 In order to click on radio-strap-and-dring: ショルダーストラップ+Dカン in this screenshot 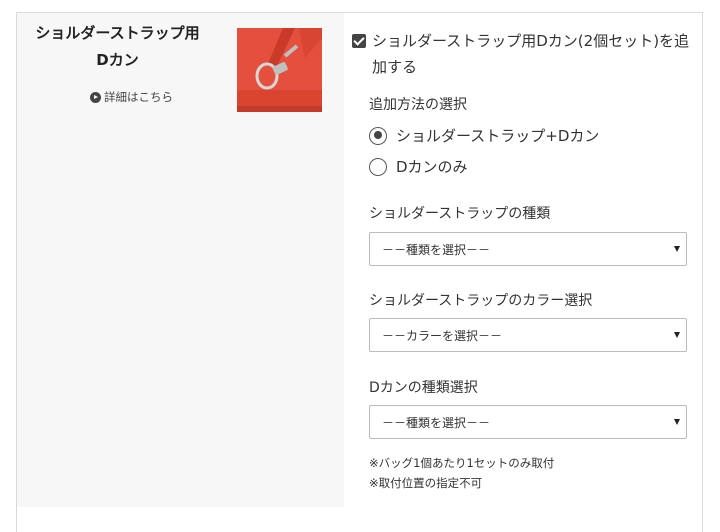, I will do `click(484, 135)`.